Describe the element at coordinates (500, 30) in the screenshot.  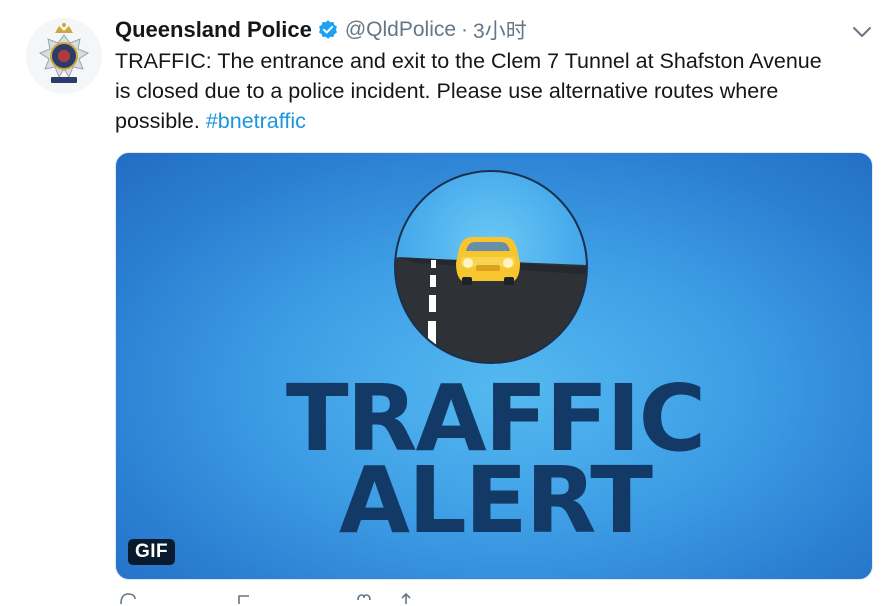
I see `tweet-timestamp: 3小时` at that location.